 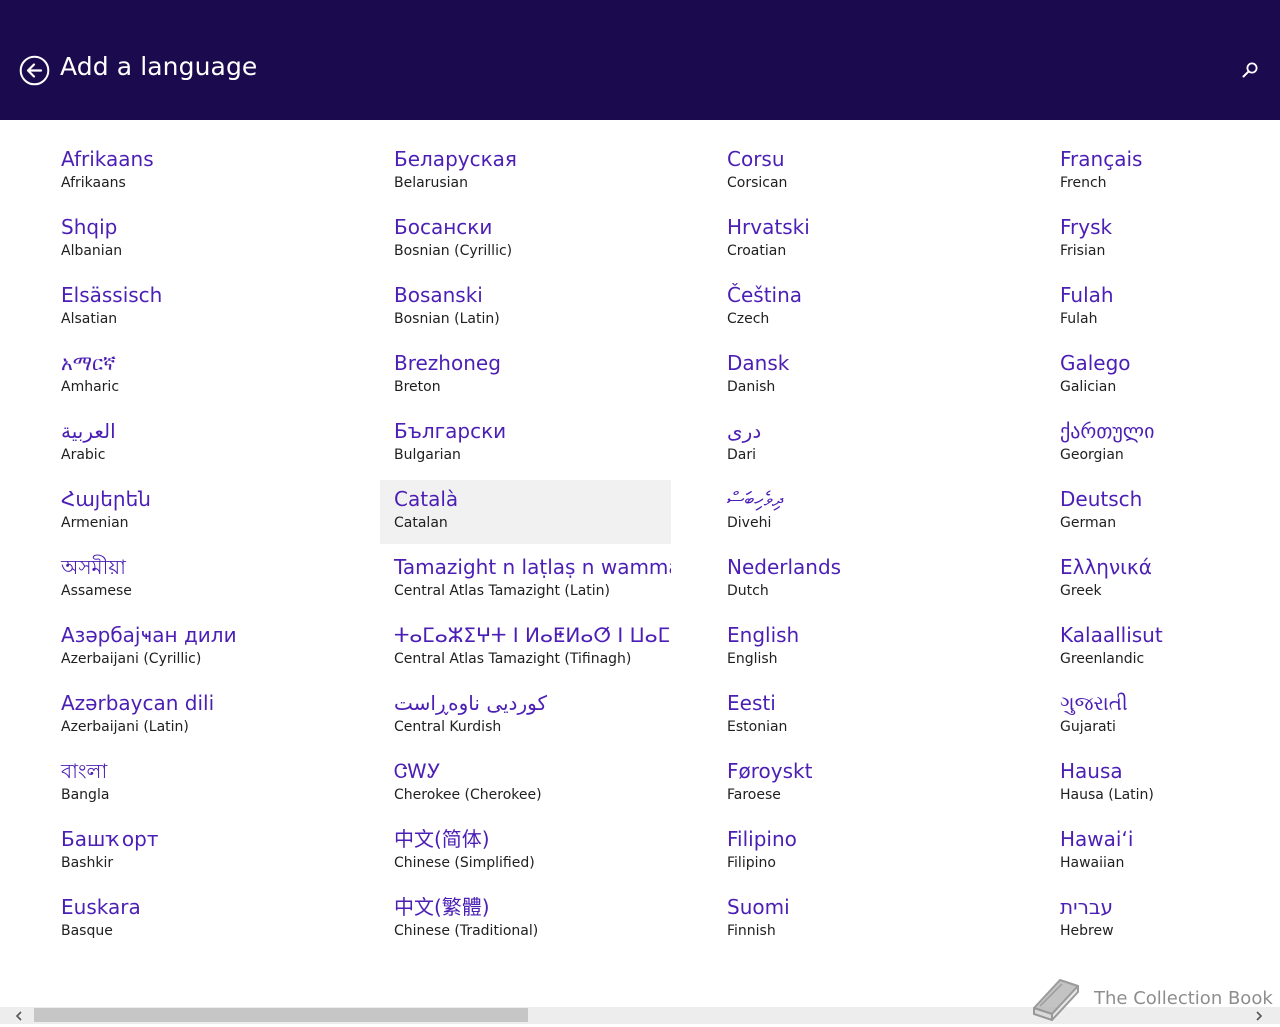 What do you see at coordinates (1163, 580) in the screenshot?
I see `language-item: Ελληνικά Greek` at bounding box center [1163, 580].